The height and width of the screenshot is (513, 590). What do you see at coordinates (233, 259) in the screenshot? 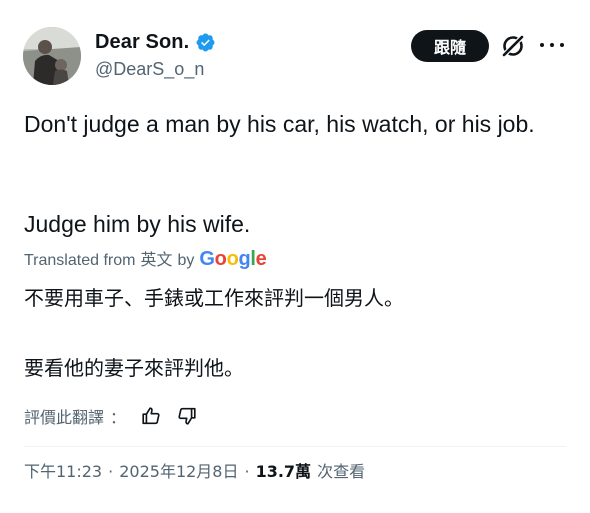
I see `google-logo: Google` at bounding box center [233, 259].